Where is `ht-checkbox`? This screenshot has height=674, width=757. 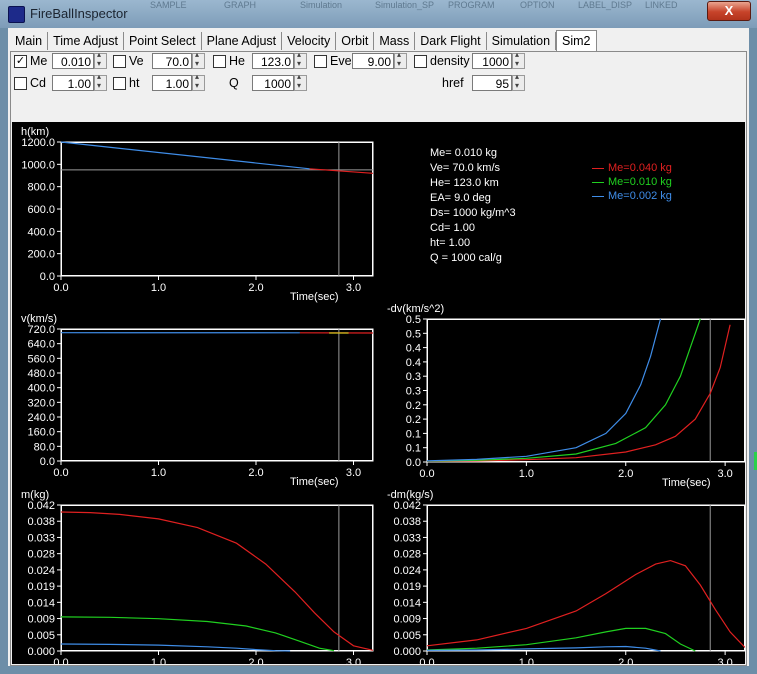
ht-checkbox is located at coordinates (119, 83).